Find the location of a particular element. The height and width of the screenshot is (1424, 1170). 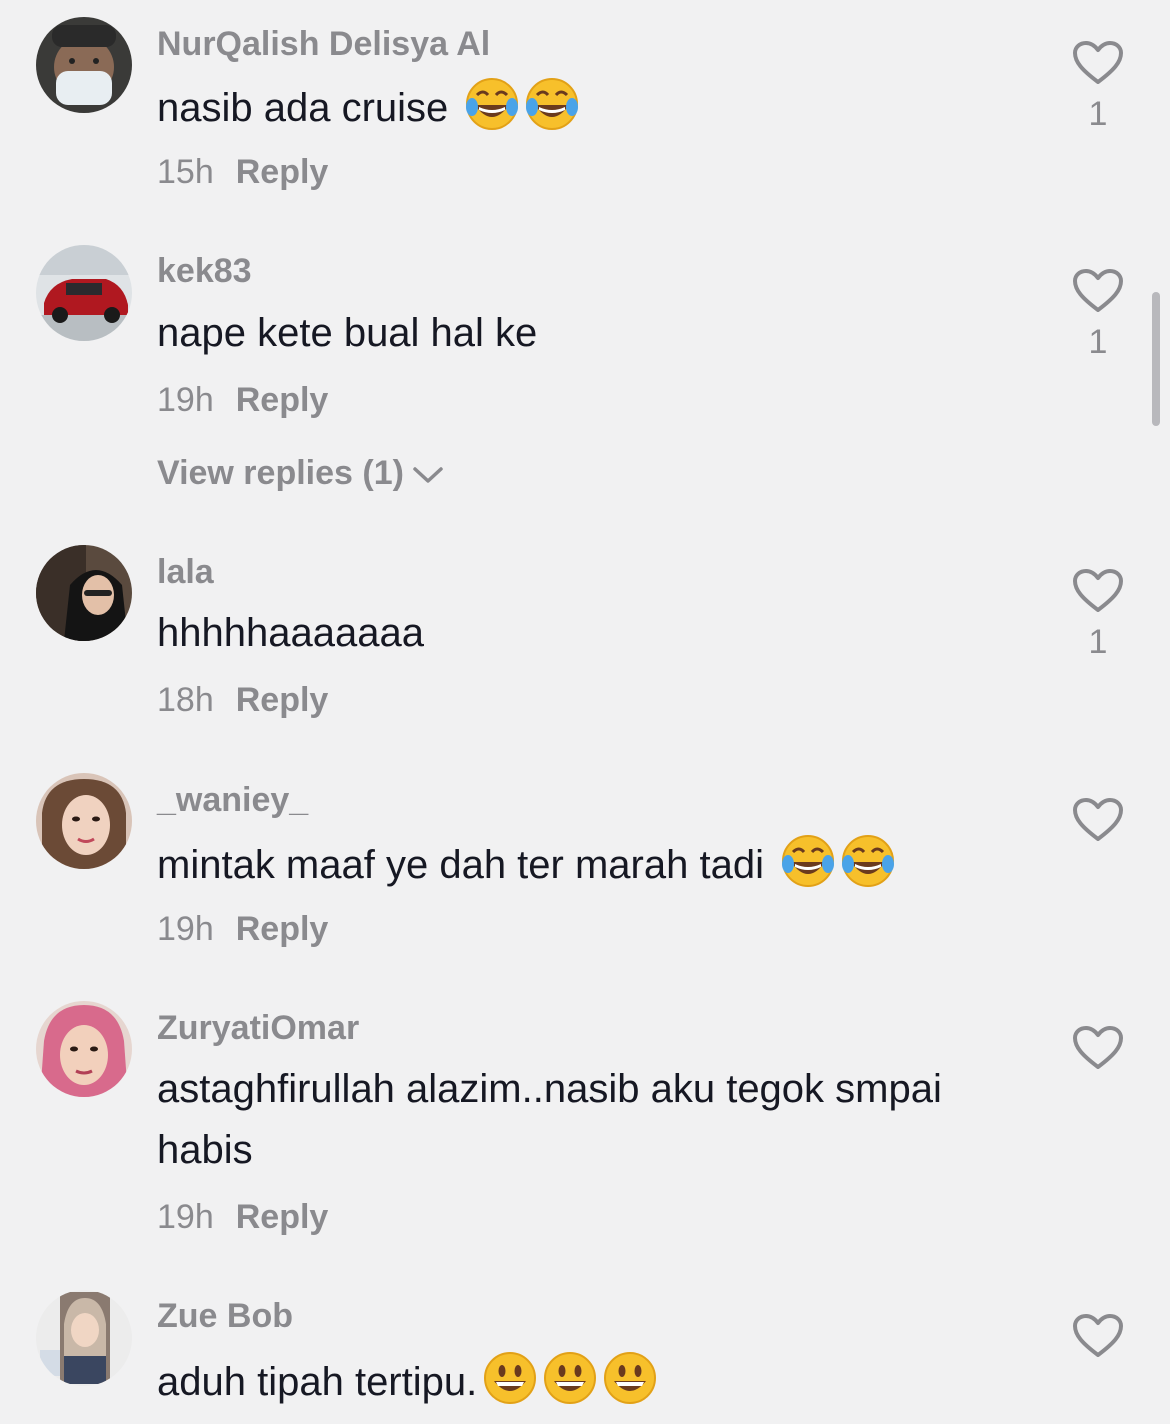

chevron-down-icon is located at coordinates (428, 475).